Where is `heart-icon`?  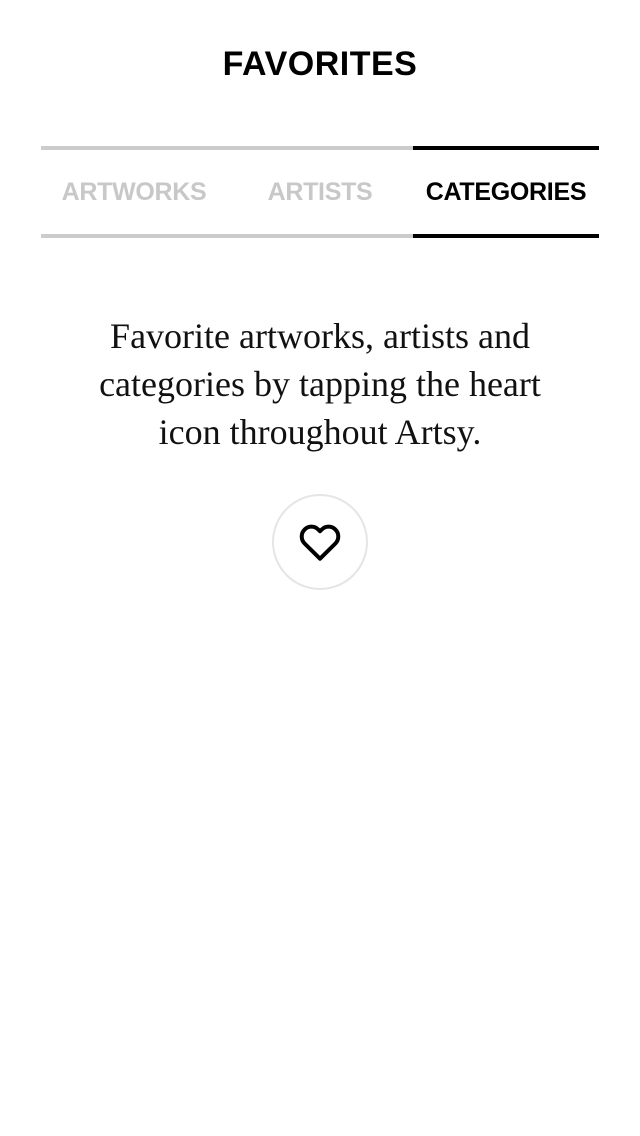 heart-icon is located at coordinates (320, 542).